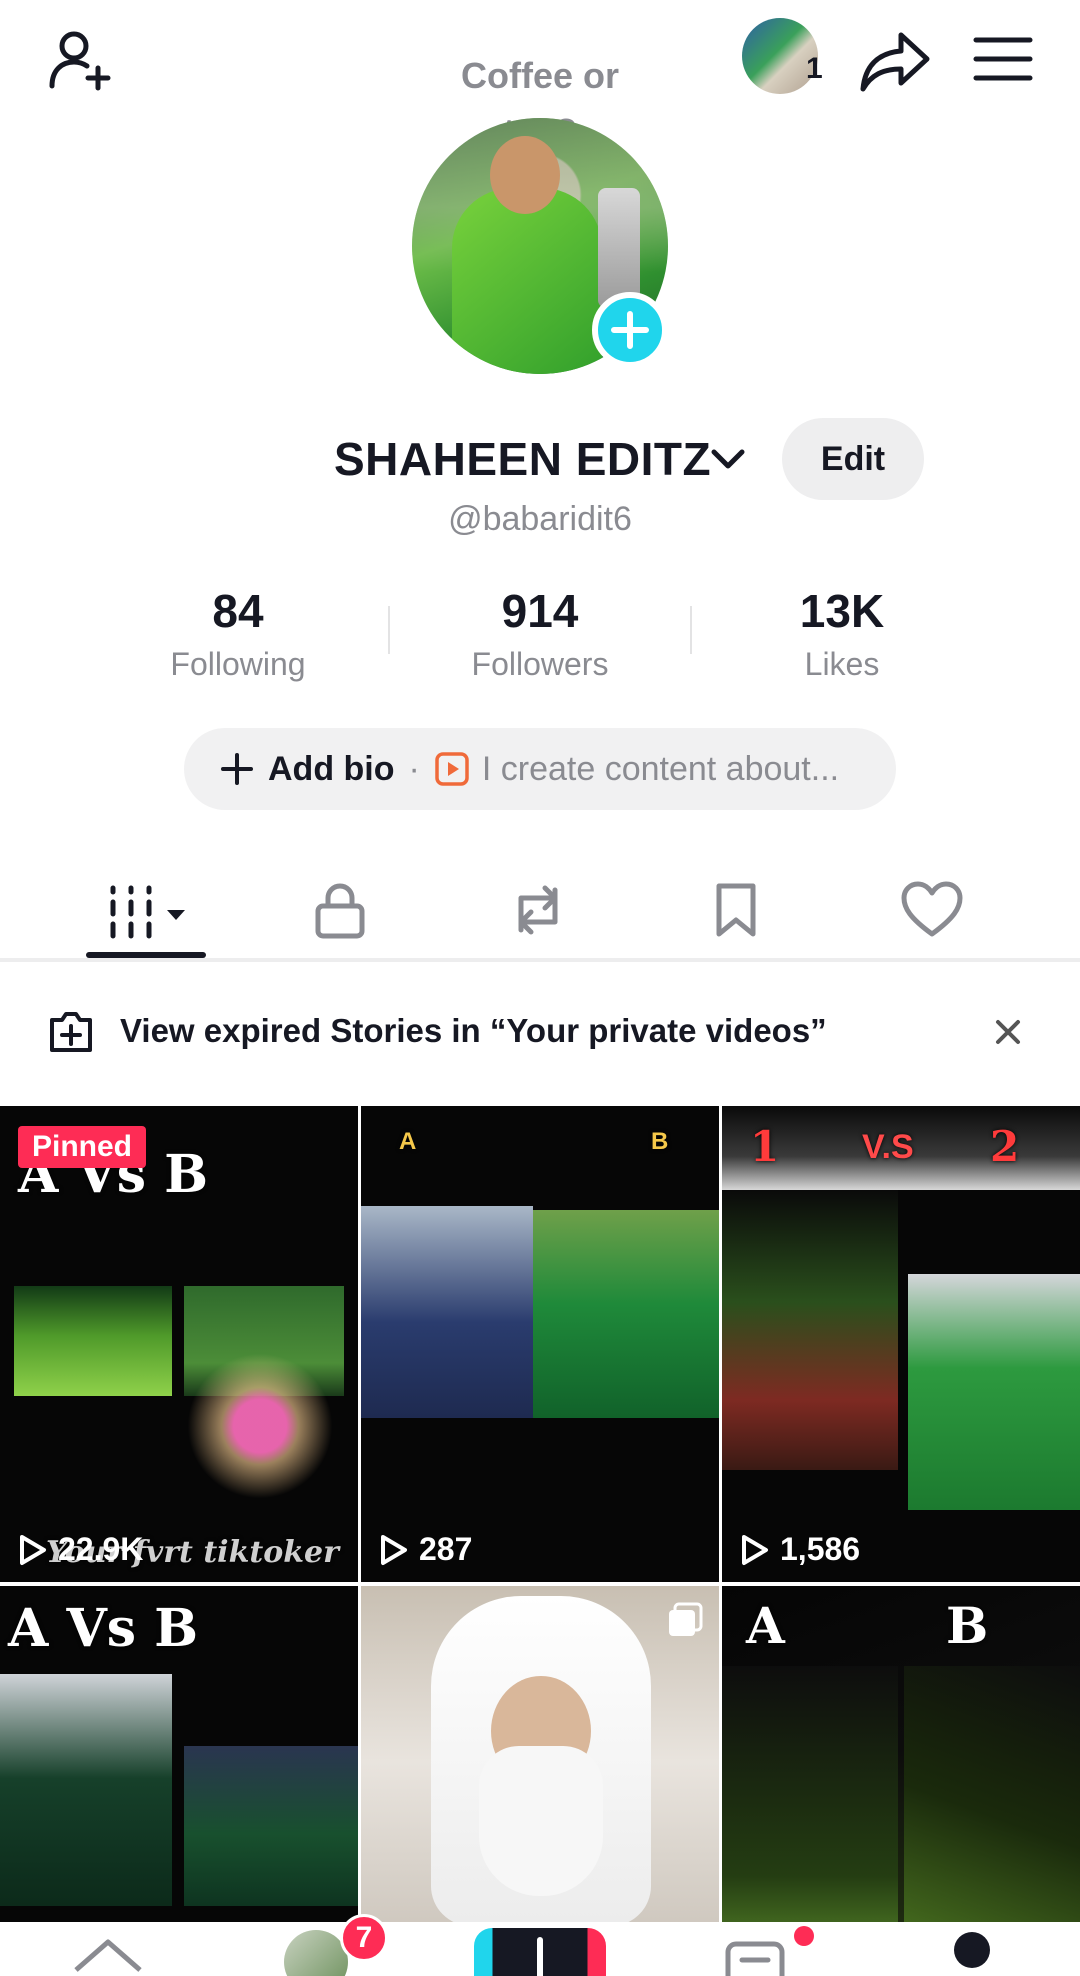  Describe the element at coordinates (972, 1950) in the screenshot. I see `nav-profile` at that location.